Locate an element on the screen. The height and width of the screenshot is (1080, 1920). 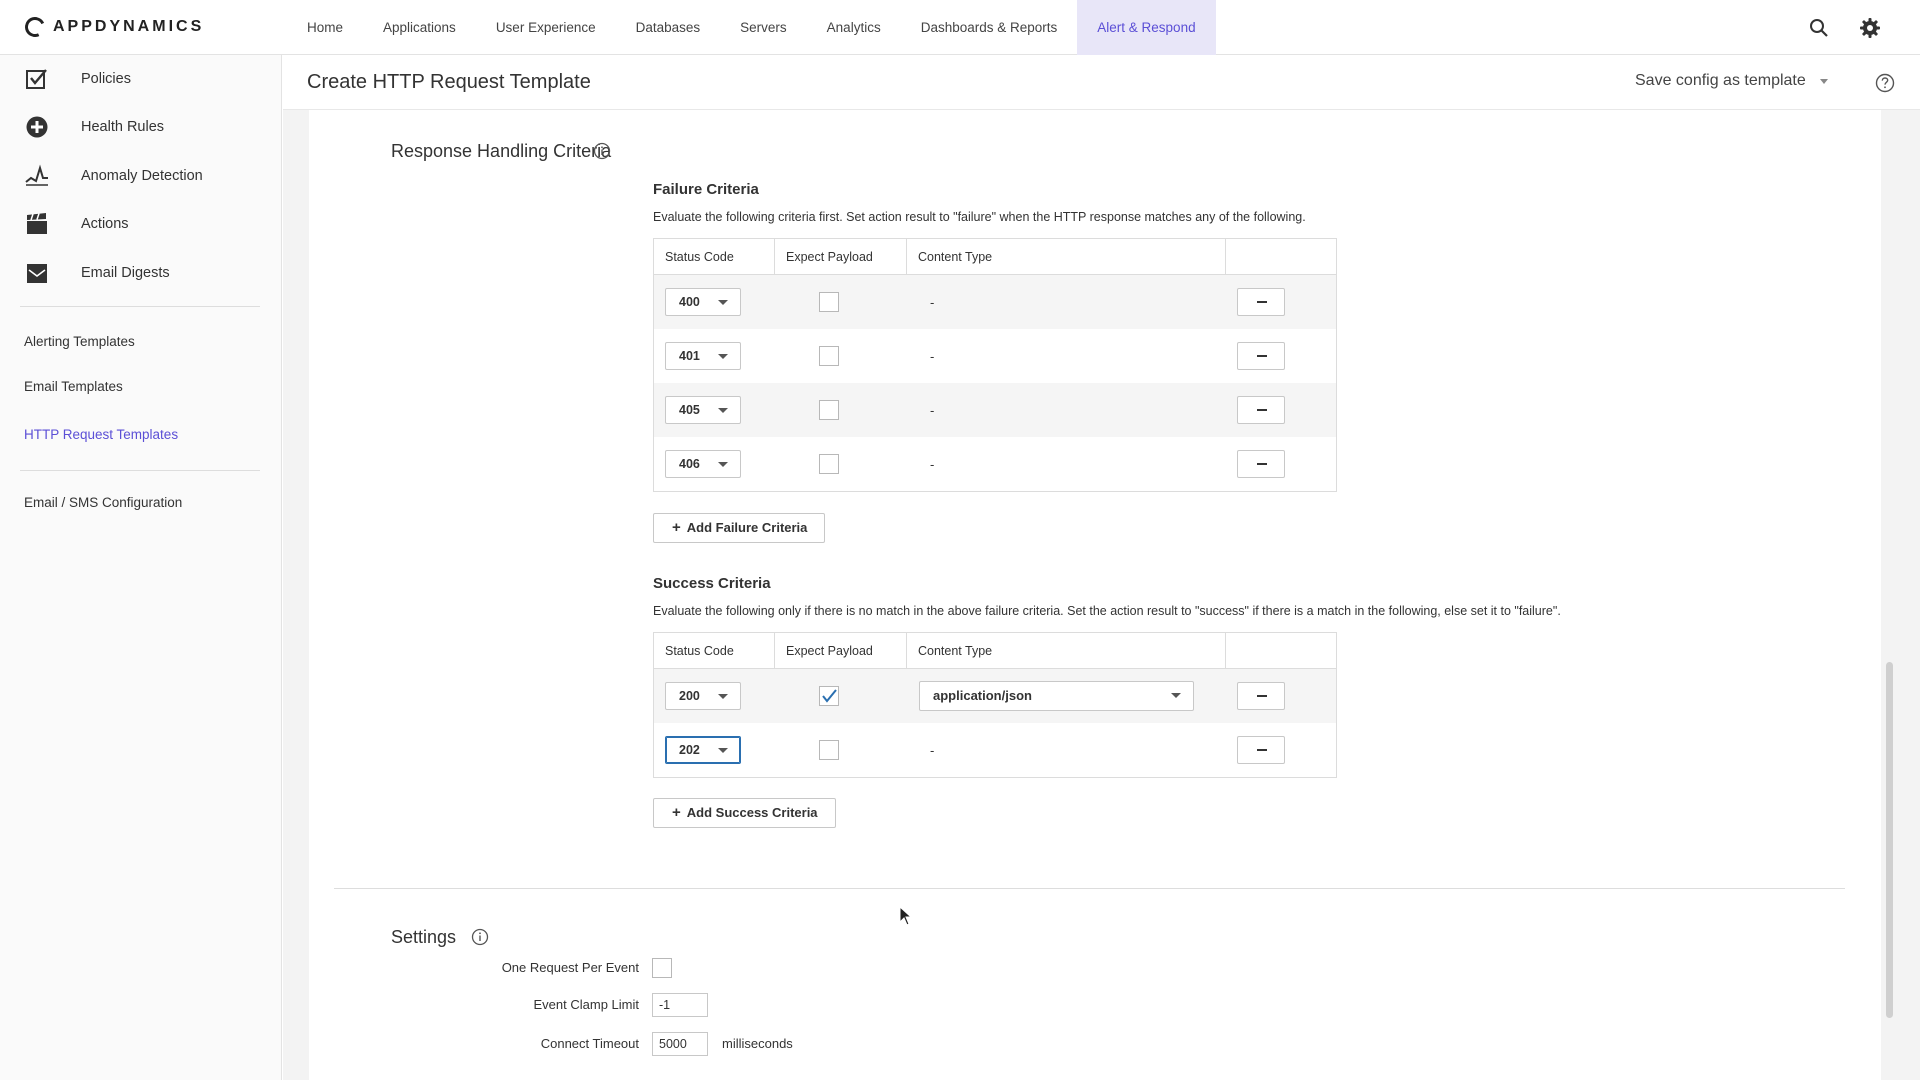
save-config-dropdown: Save config as template is located at coordinates (1731, 81).